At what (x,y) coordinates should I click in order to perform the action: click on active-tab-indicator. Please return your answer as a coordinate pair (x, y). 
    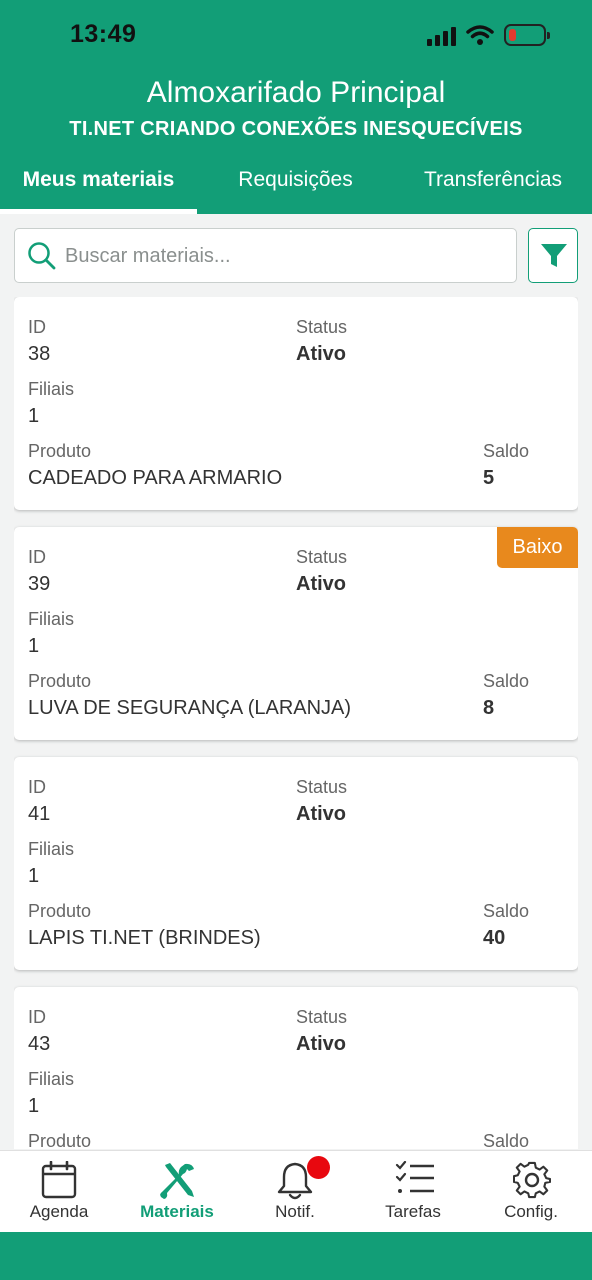
    Looking at the image, I should click on (98, 211).